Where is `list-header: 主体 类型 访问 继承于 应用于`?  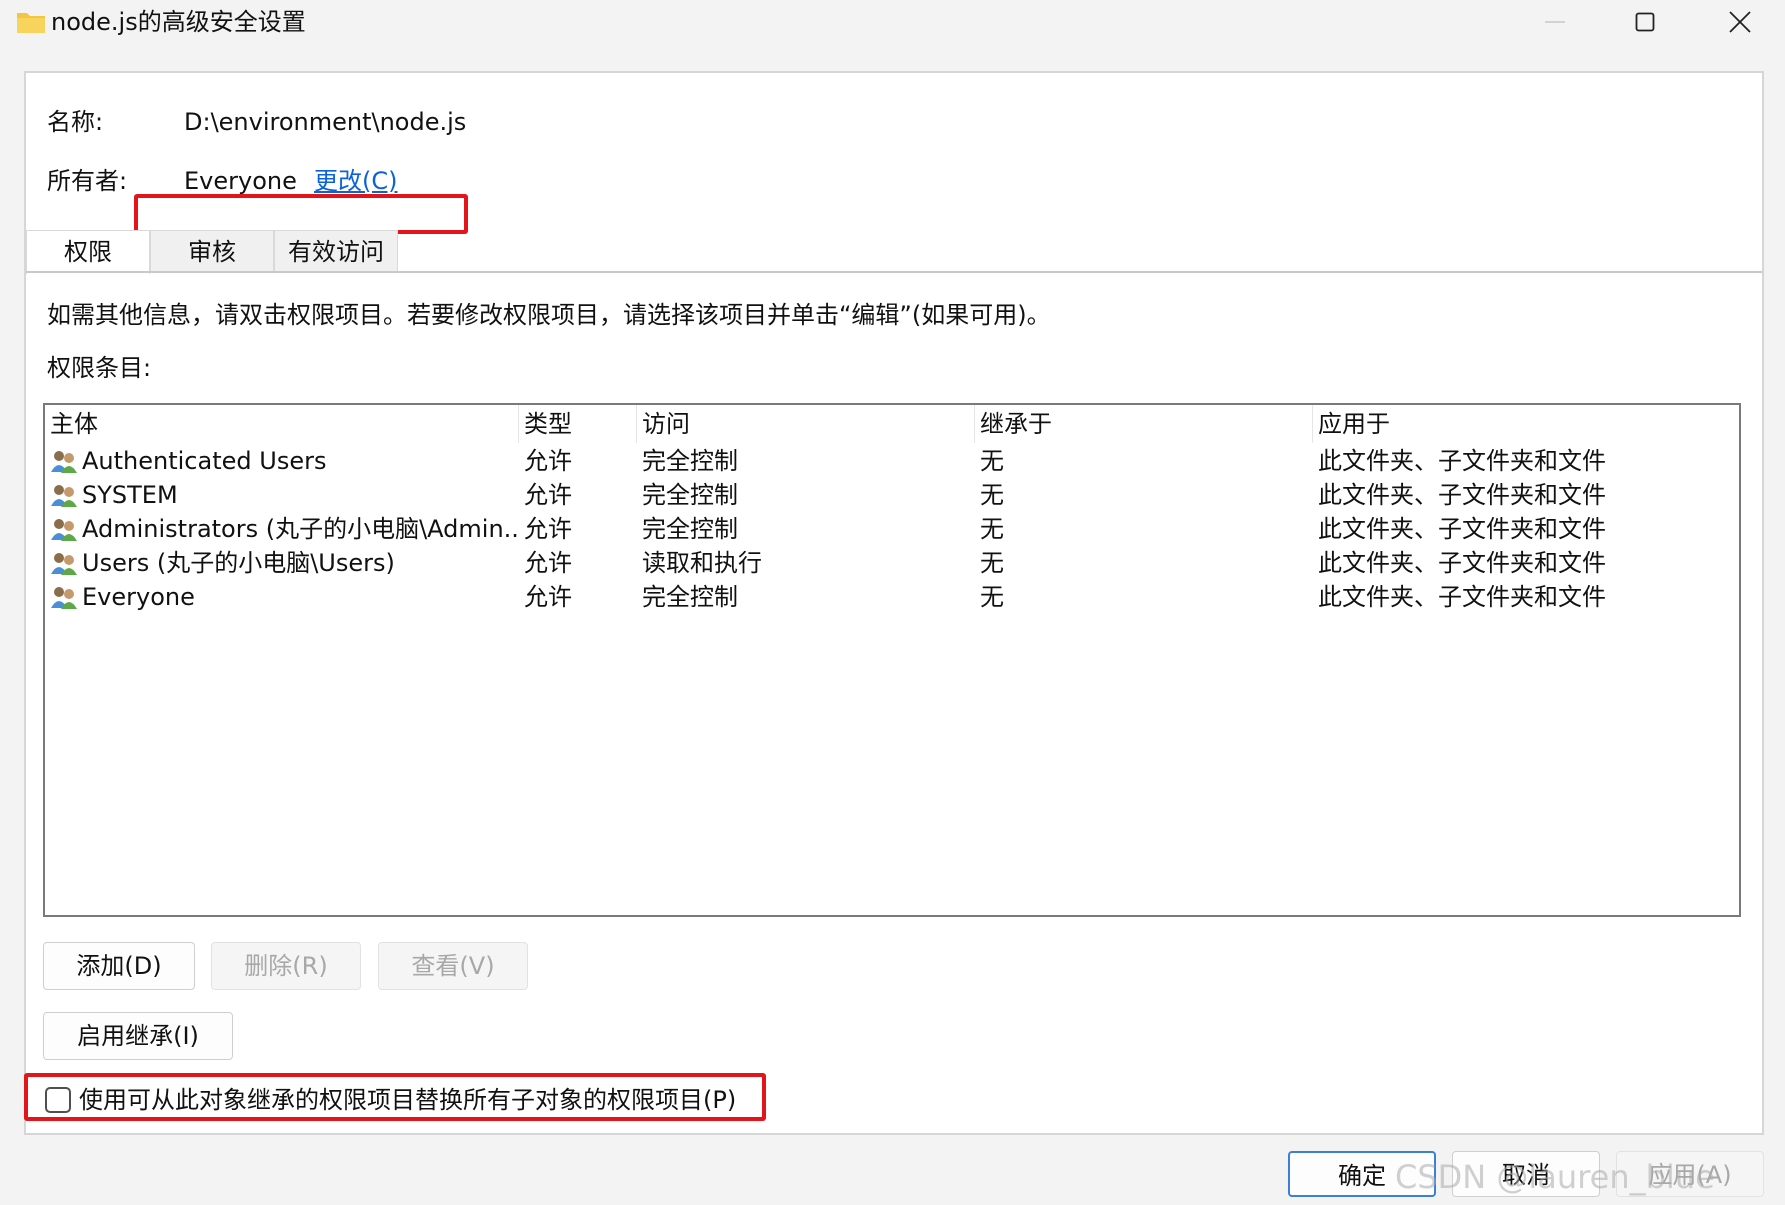 list-header: 主体 类型 访问 继承于 应用于 is located at coordinates (892, 424).